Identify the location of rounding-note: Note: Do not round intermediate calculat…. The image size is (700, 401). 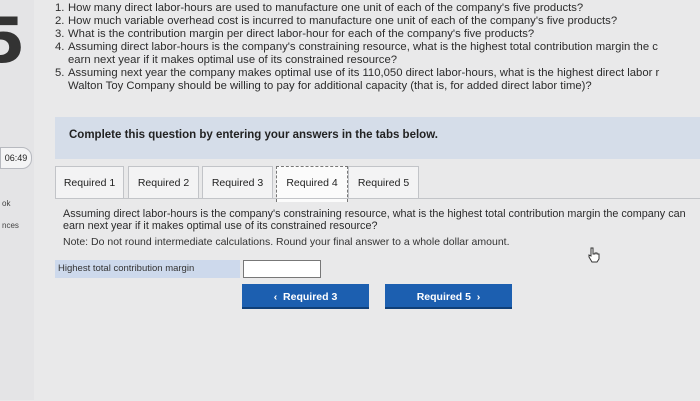
(286, 242).